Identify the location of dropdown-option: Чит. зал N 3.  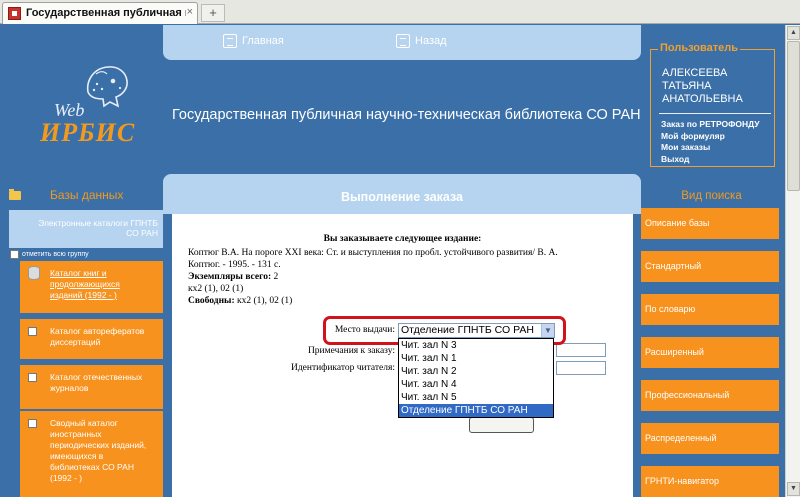
(476, 345).